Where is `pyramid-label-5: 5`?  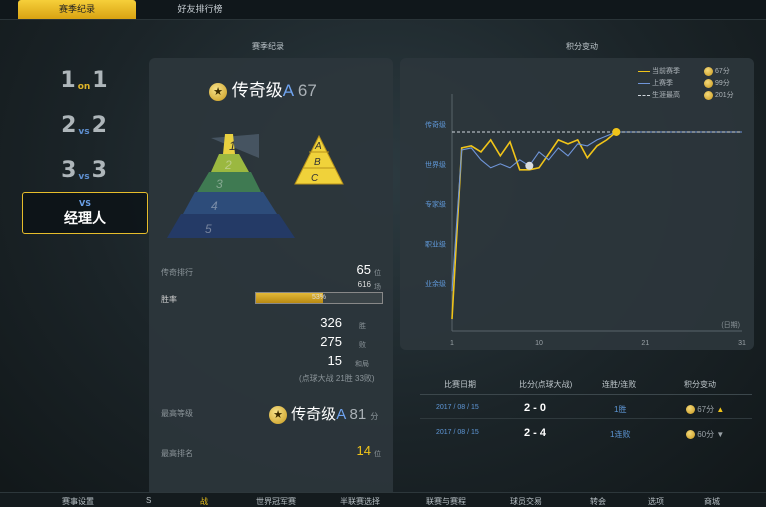
pyramid-label-5: 5 is located at coordinates (208, 229).